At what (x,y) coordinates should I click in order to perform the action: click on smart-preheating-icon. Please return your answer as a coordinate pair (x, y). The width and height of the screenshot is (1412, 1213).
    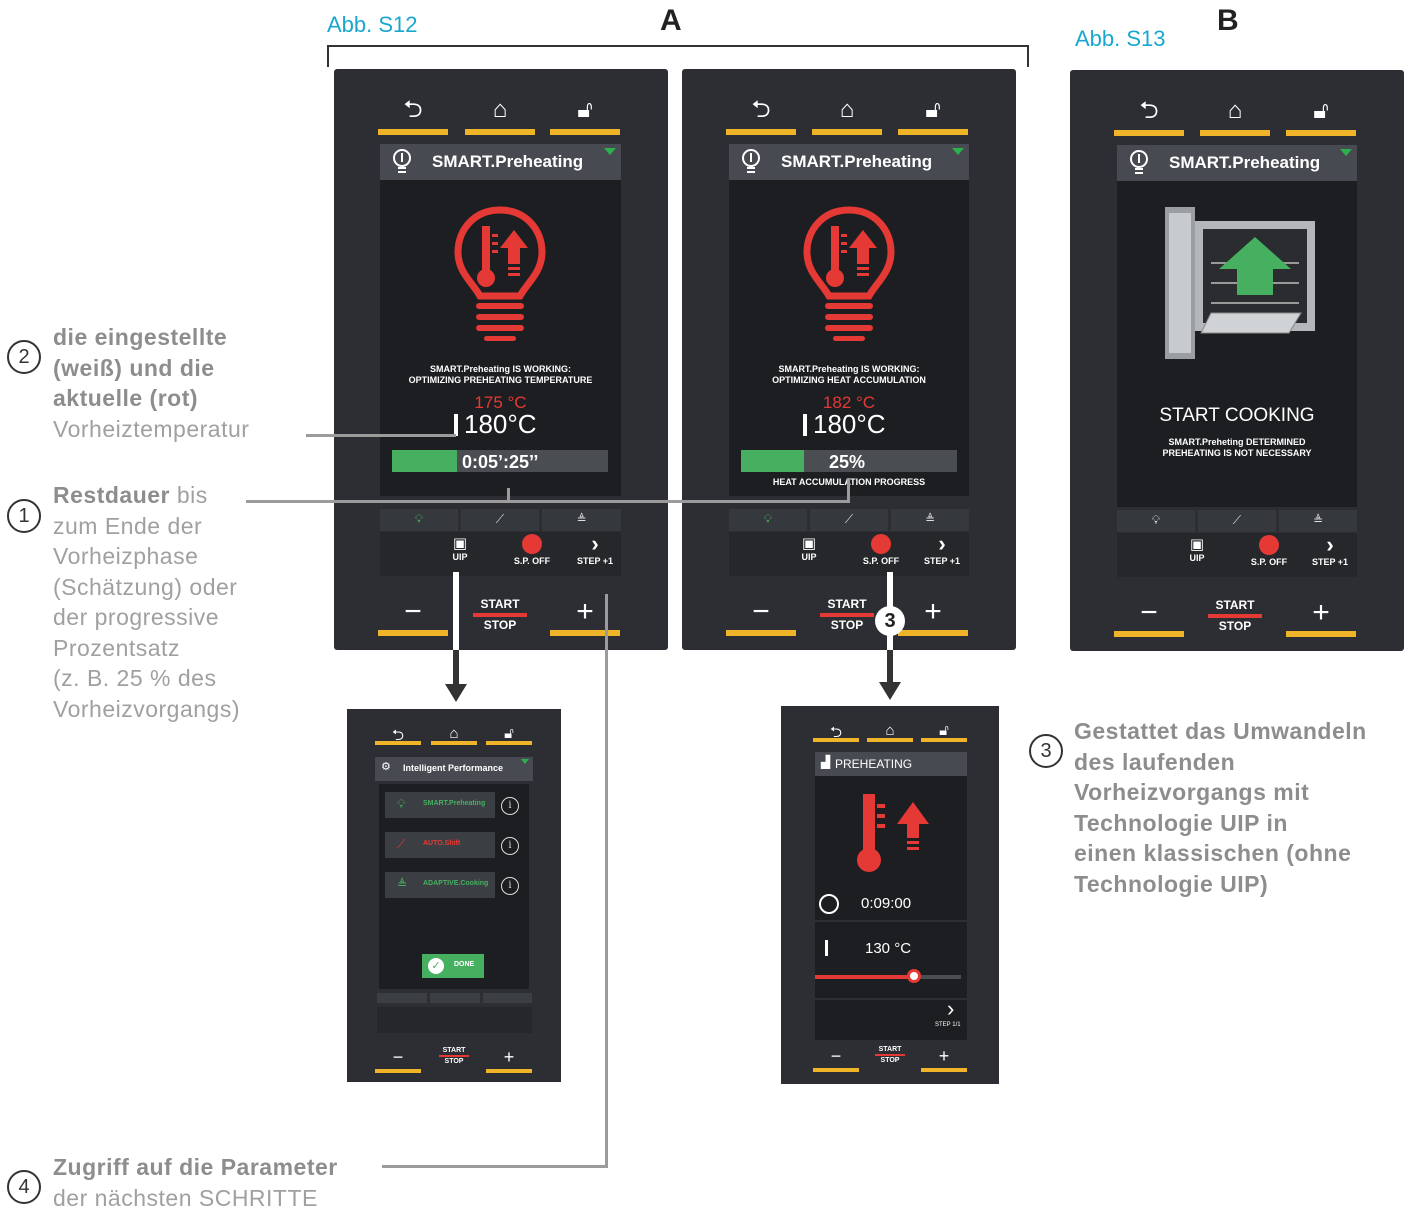
    Looking at the image, I should click on (402, 162).